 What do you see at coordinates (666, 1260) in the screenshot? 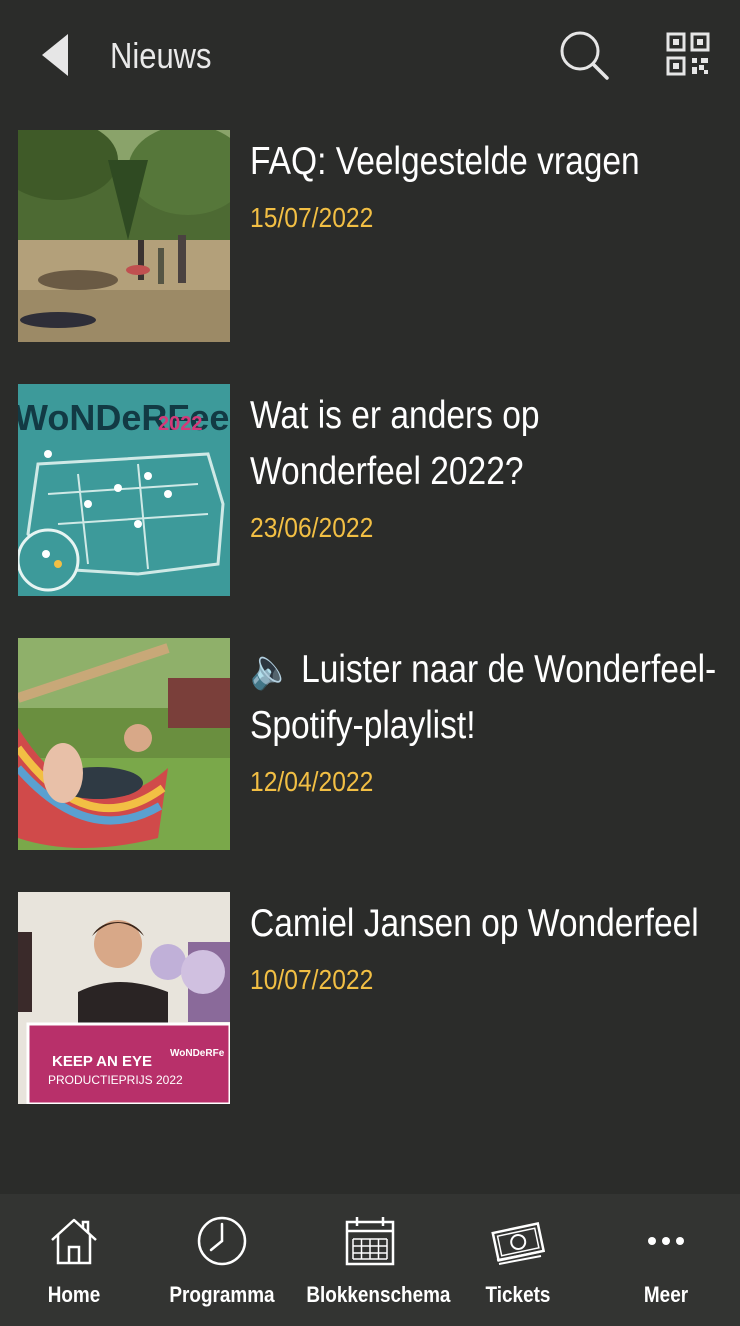
I see `tab-meer: Meer` at bounding box center [666, 1260].